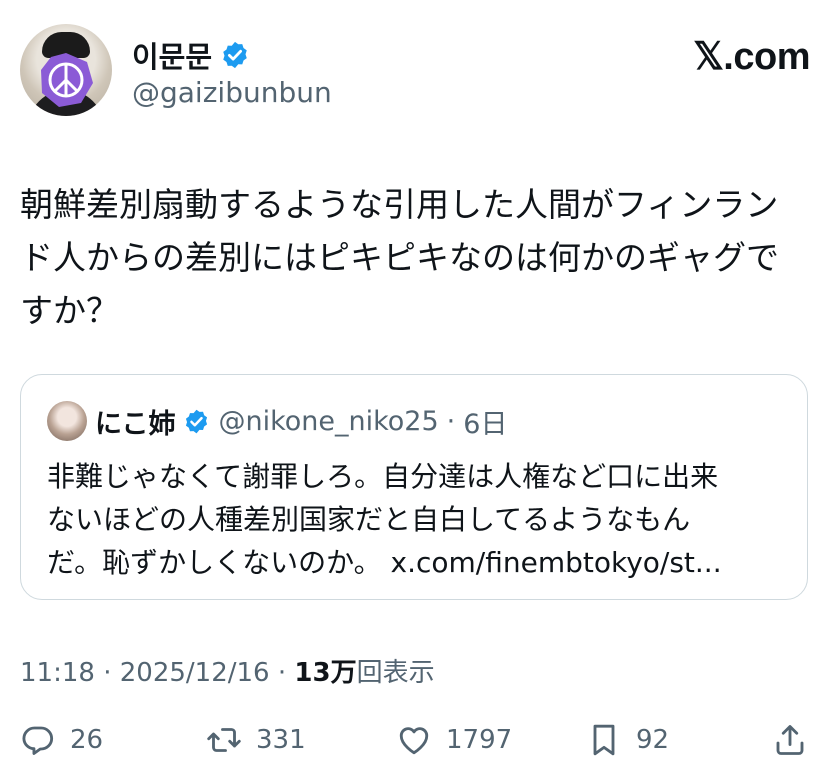 This screenshot has width=828, height=775. Describe the element at coordinates (67, 421) in the screenshot. I see `quoted-author-avatar` at that location.